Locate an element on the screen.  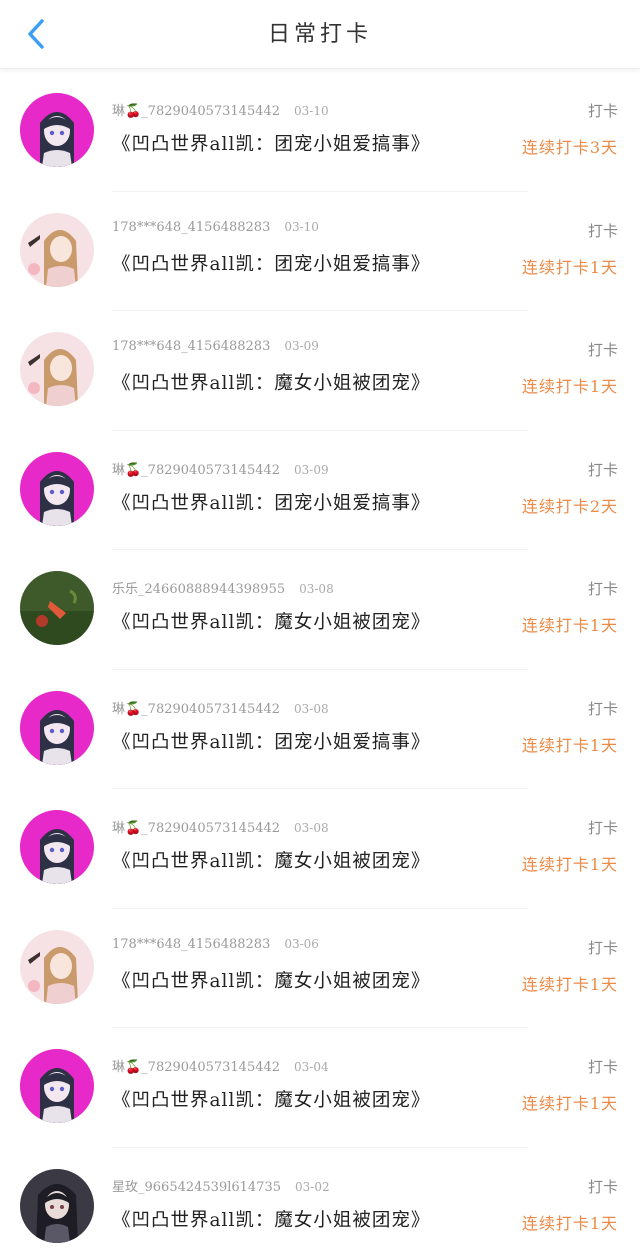
streak-text: 连续打卡3天 is located at coordinates (569, 147).